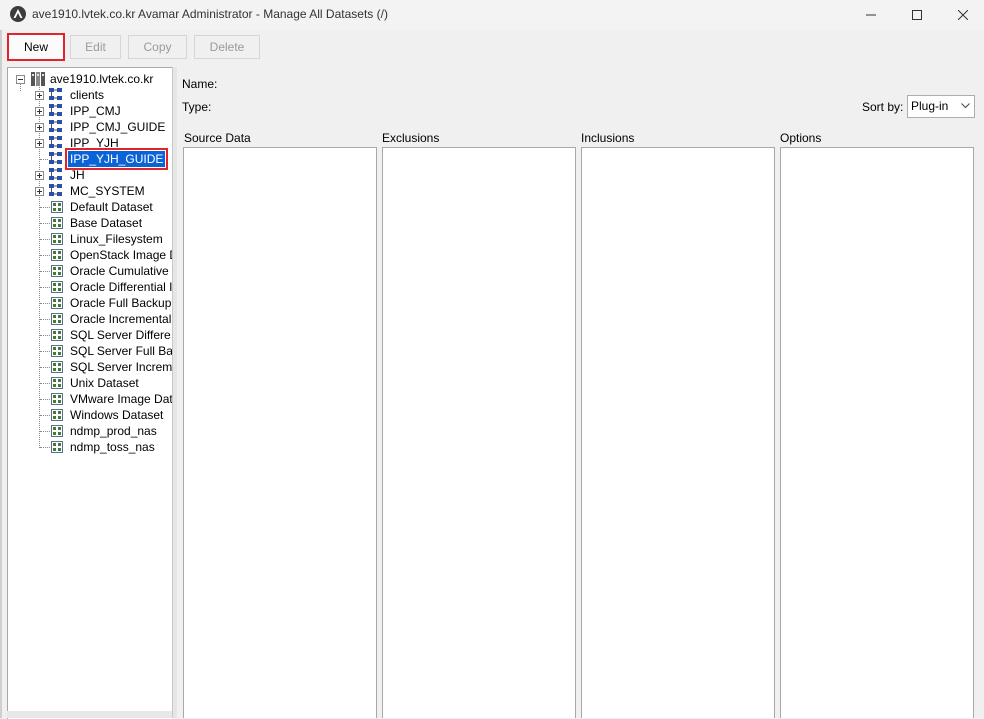 The width and height of the screenshot is (984, 719). I want to click on avamar-logo-icon, so click(18, 14).